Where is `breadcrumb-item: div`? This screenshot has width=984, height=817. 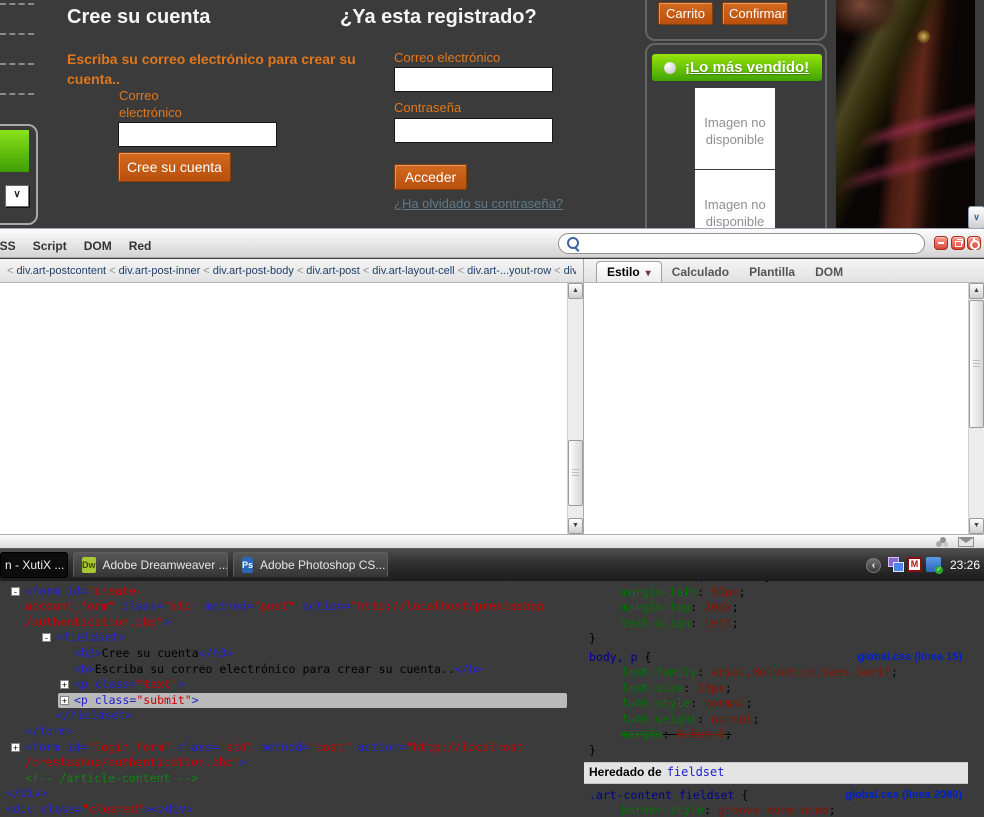 breadcrumb-item: div is located at coordinates (570, 271).